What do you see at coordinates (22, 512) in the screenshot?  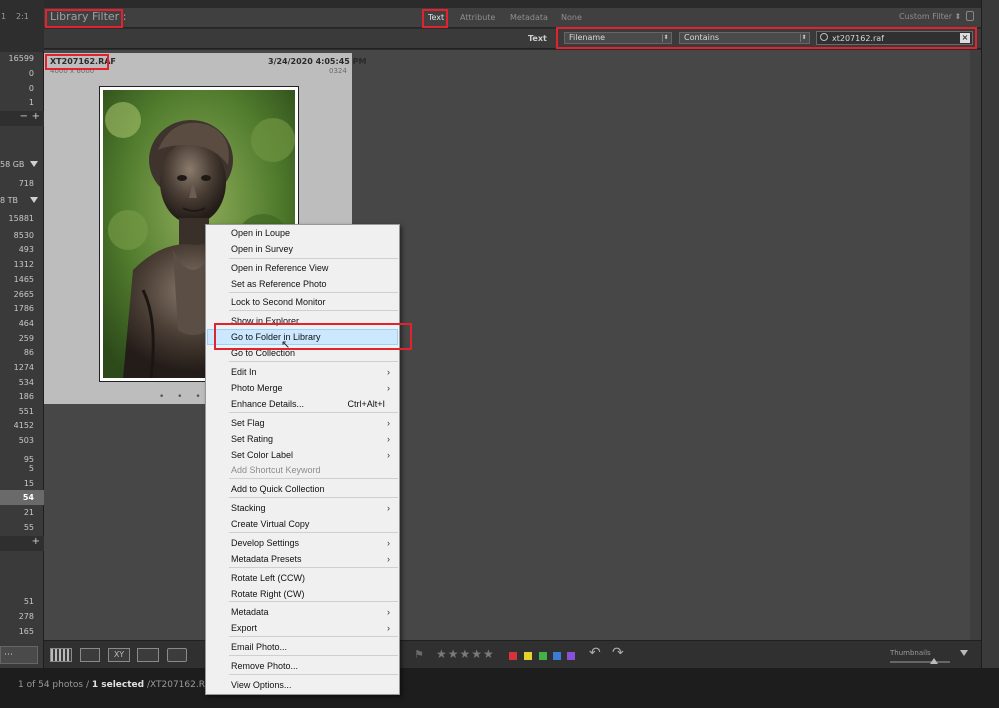 I see `folder-count-row: 21` at bounding box center [22, 512].